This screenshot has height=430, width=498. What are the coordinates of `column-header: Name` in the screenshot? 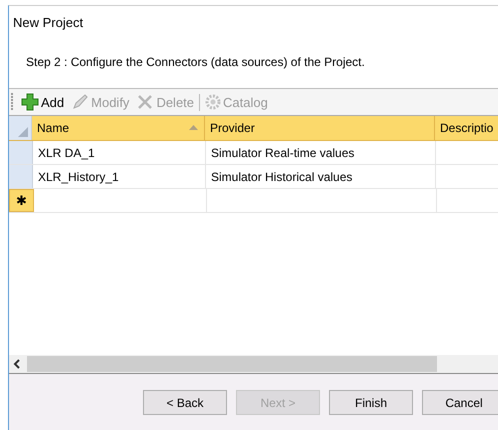 It's located at (118, 128).